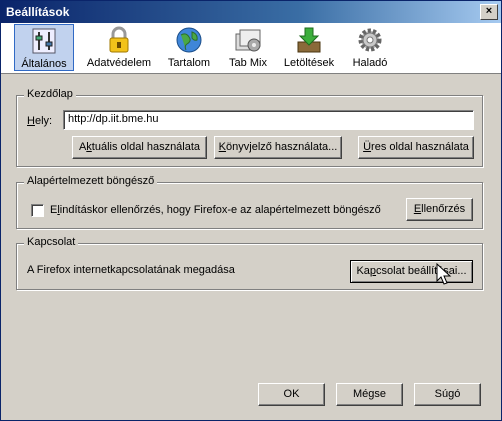 The width and height of the screenshot is (502, 421). Describe the element at coordinates (369, 394) in the screenshot. I see `cancel-button: Mégse` at that location.